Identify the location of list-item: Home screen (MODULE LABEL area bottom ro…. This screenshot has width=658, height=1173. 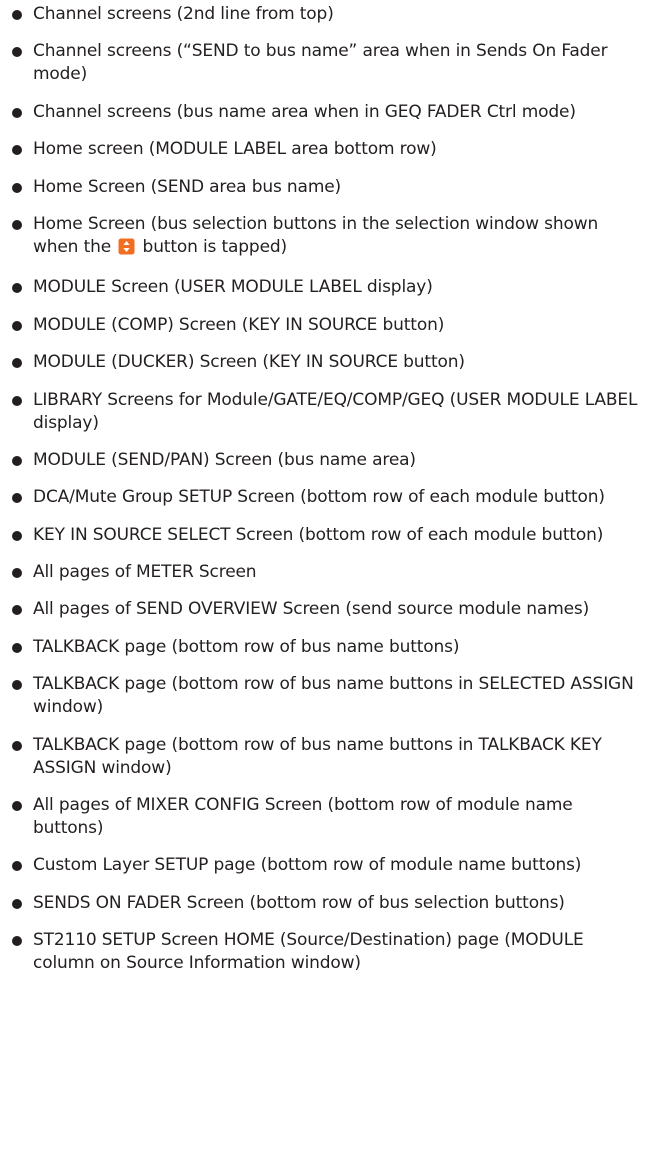
(328, 149).